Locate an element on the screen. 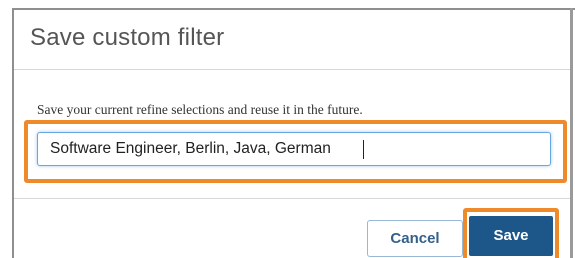  footer-divider is located at coordinates (292, 198).